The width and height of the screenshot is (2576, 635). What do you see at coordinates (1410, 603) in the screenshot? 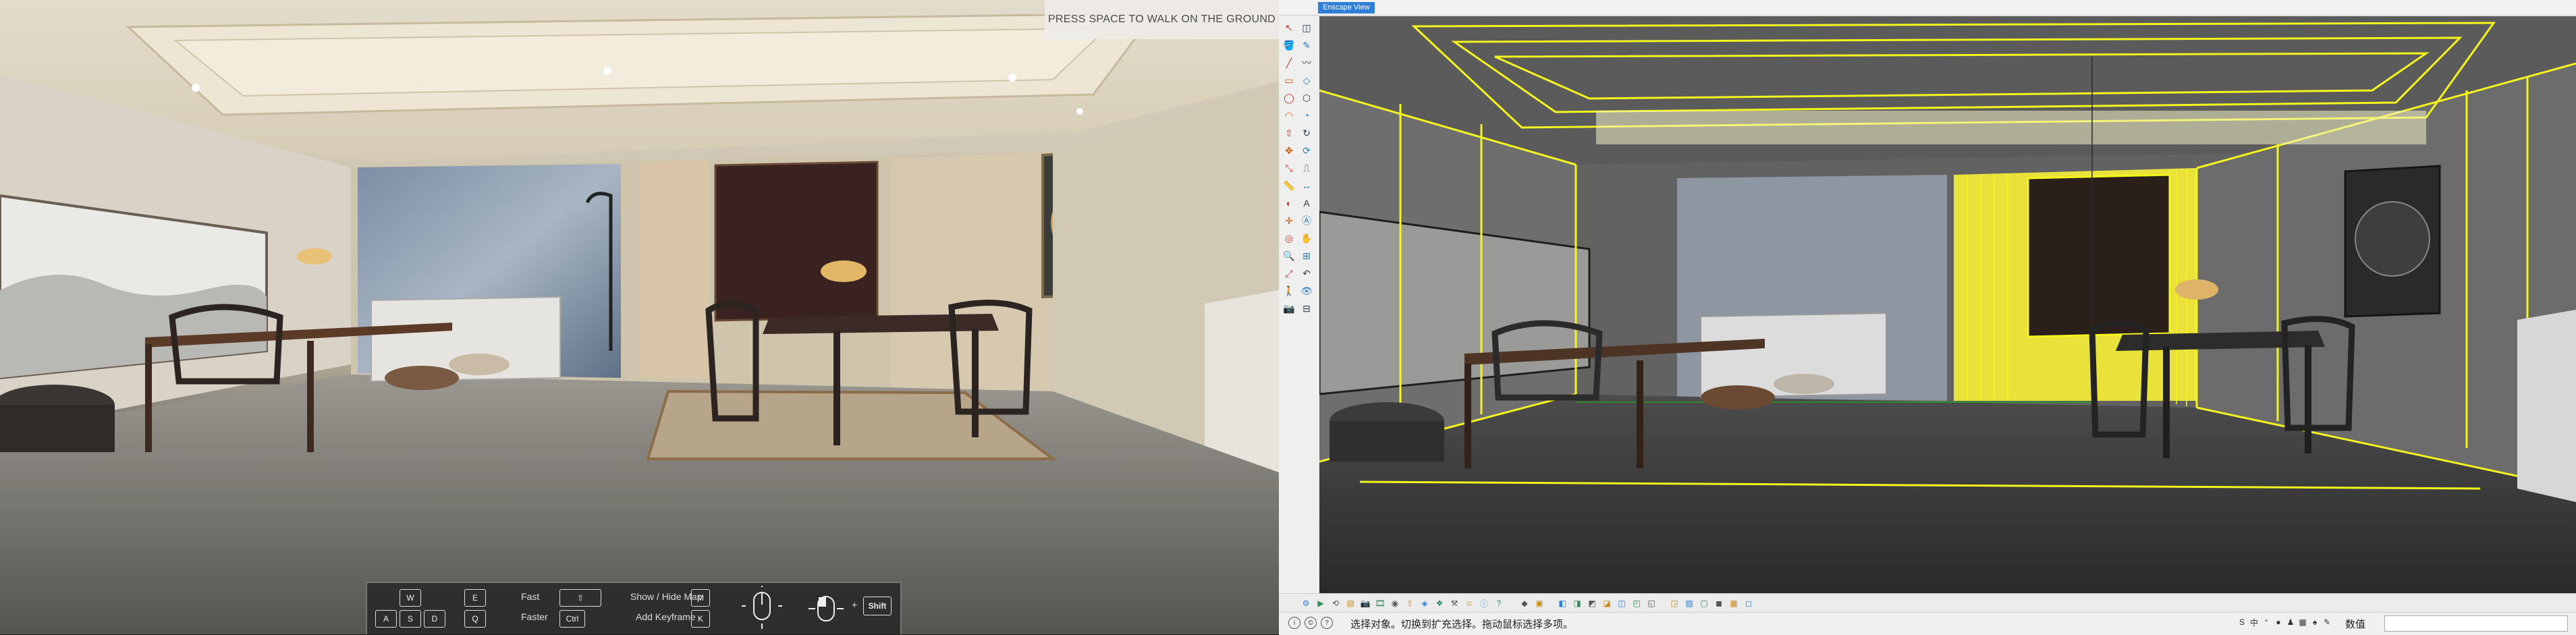
I see `enscape-export-icon: ⇪` at bounding box center [1410, 603].